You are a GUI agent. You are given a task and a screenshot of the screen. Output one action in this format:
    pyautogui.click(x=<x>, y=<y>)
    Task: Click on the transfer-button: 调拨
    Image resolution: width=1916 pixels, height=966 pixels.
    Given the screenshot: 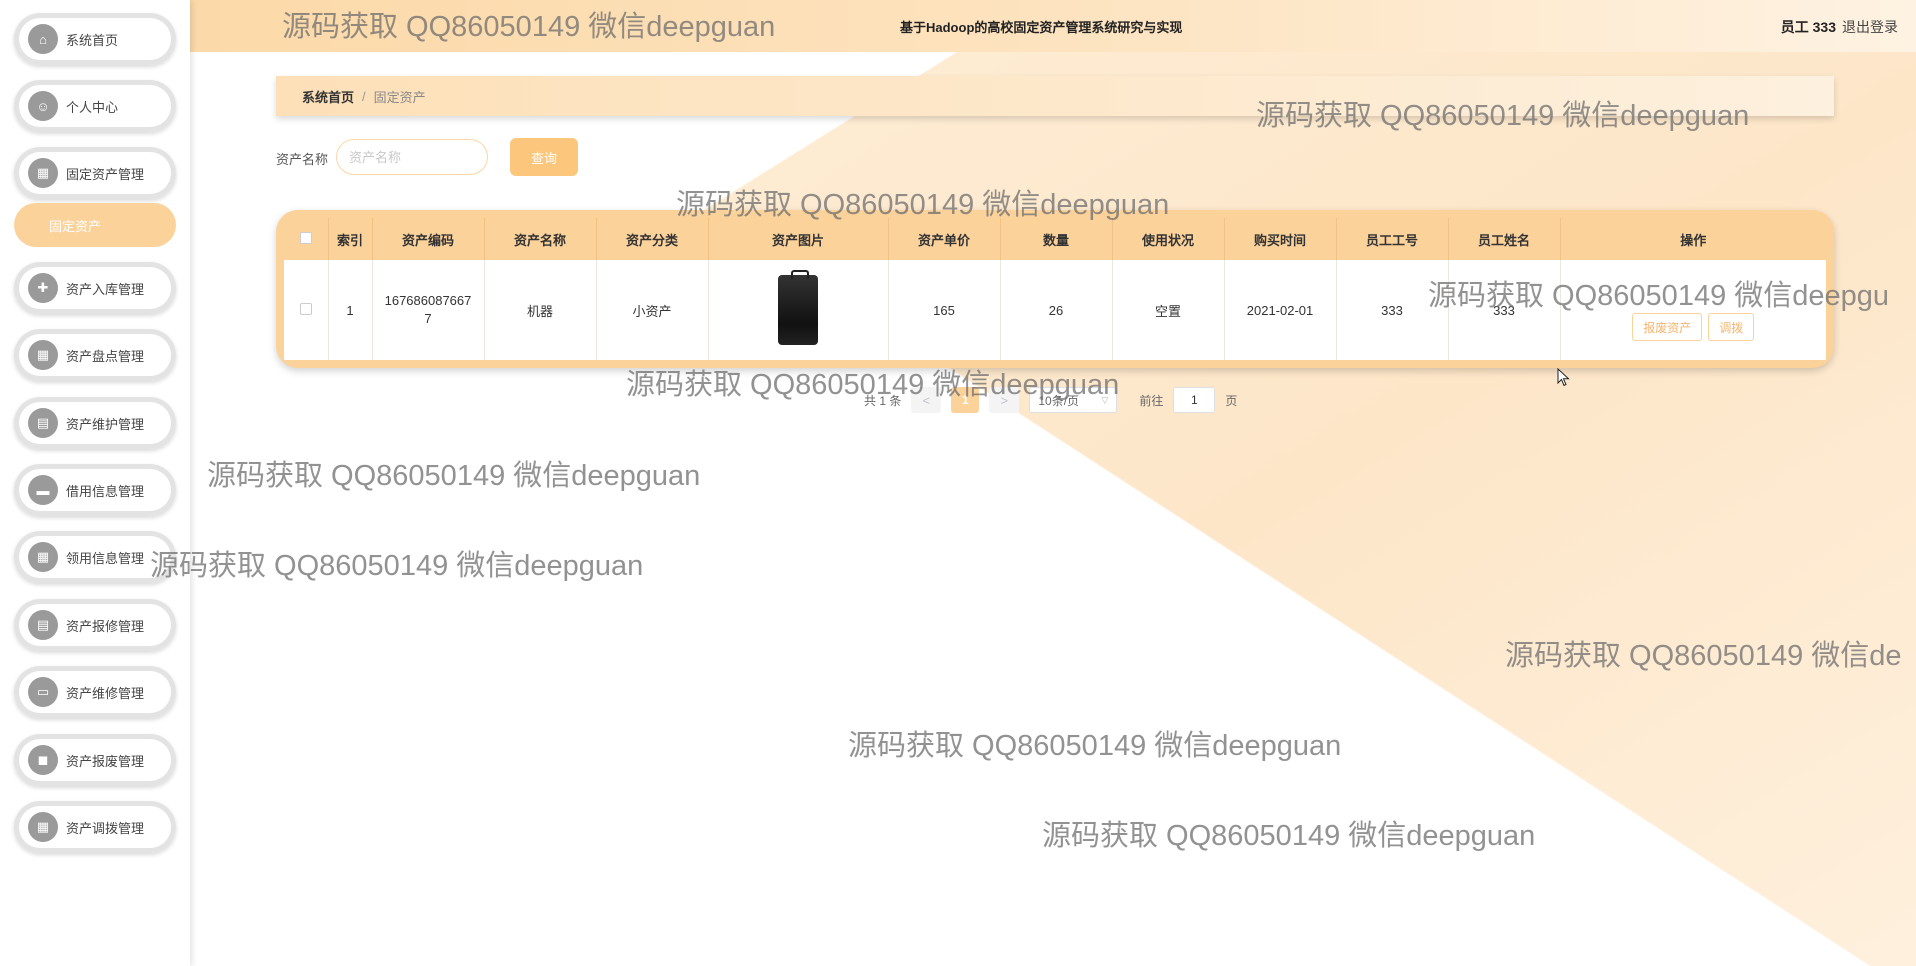 What is the action you would take?
    pyautogui.click(x=1731, y=327)
    